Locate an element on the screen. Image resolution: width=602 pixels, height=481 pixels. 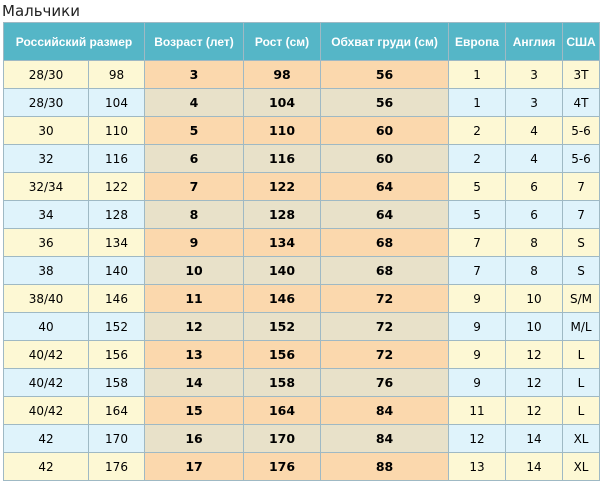
table-row: 32 116 6 116 60 2 4 5-6 is located at coordinates (302, 158).